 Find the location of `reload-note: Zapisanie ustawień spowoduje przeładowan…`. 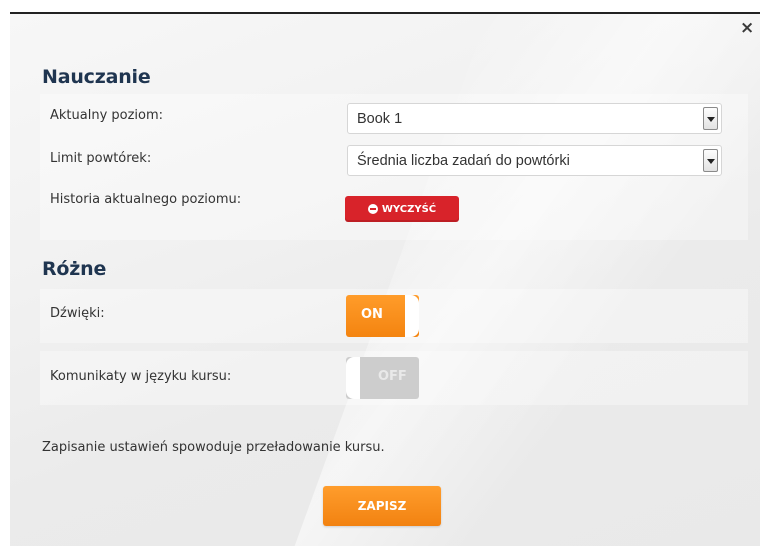

reload-note: Zapisanie ustawień spowoduje przeładowan… is located at coordinates (213, 447).